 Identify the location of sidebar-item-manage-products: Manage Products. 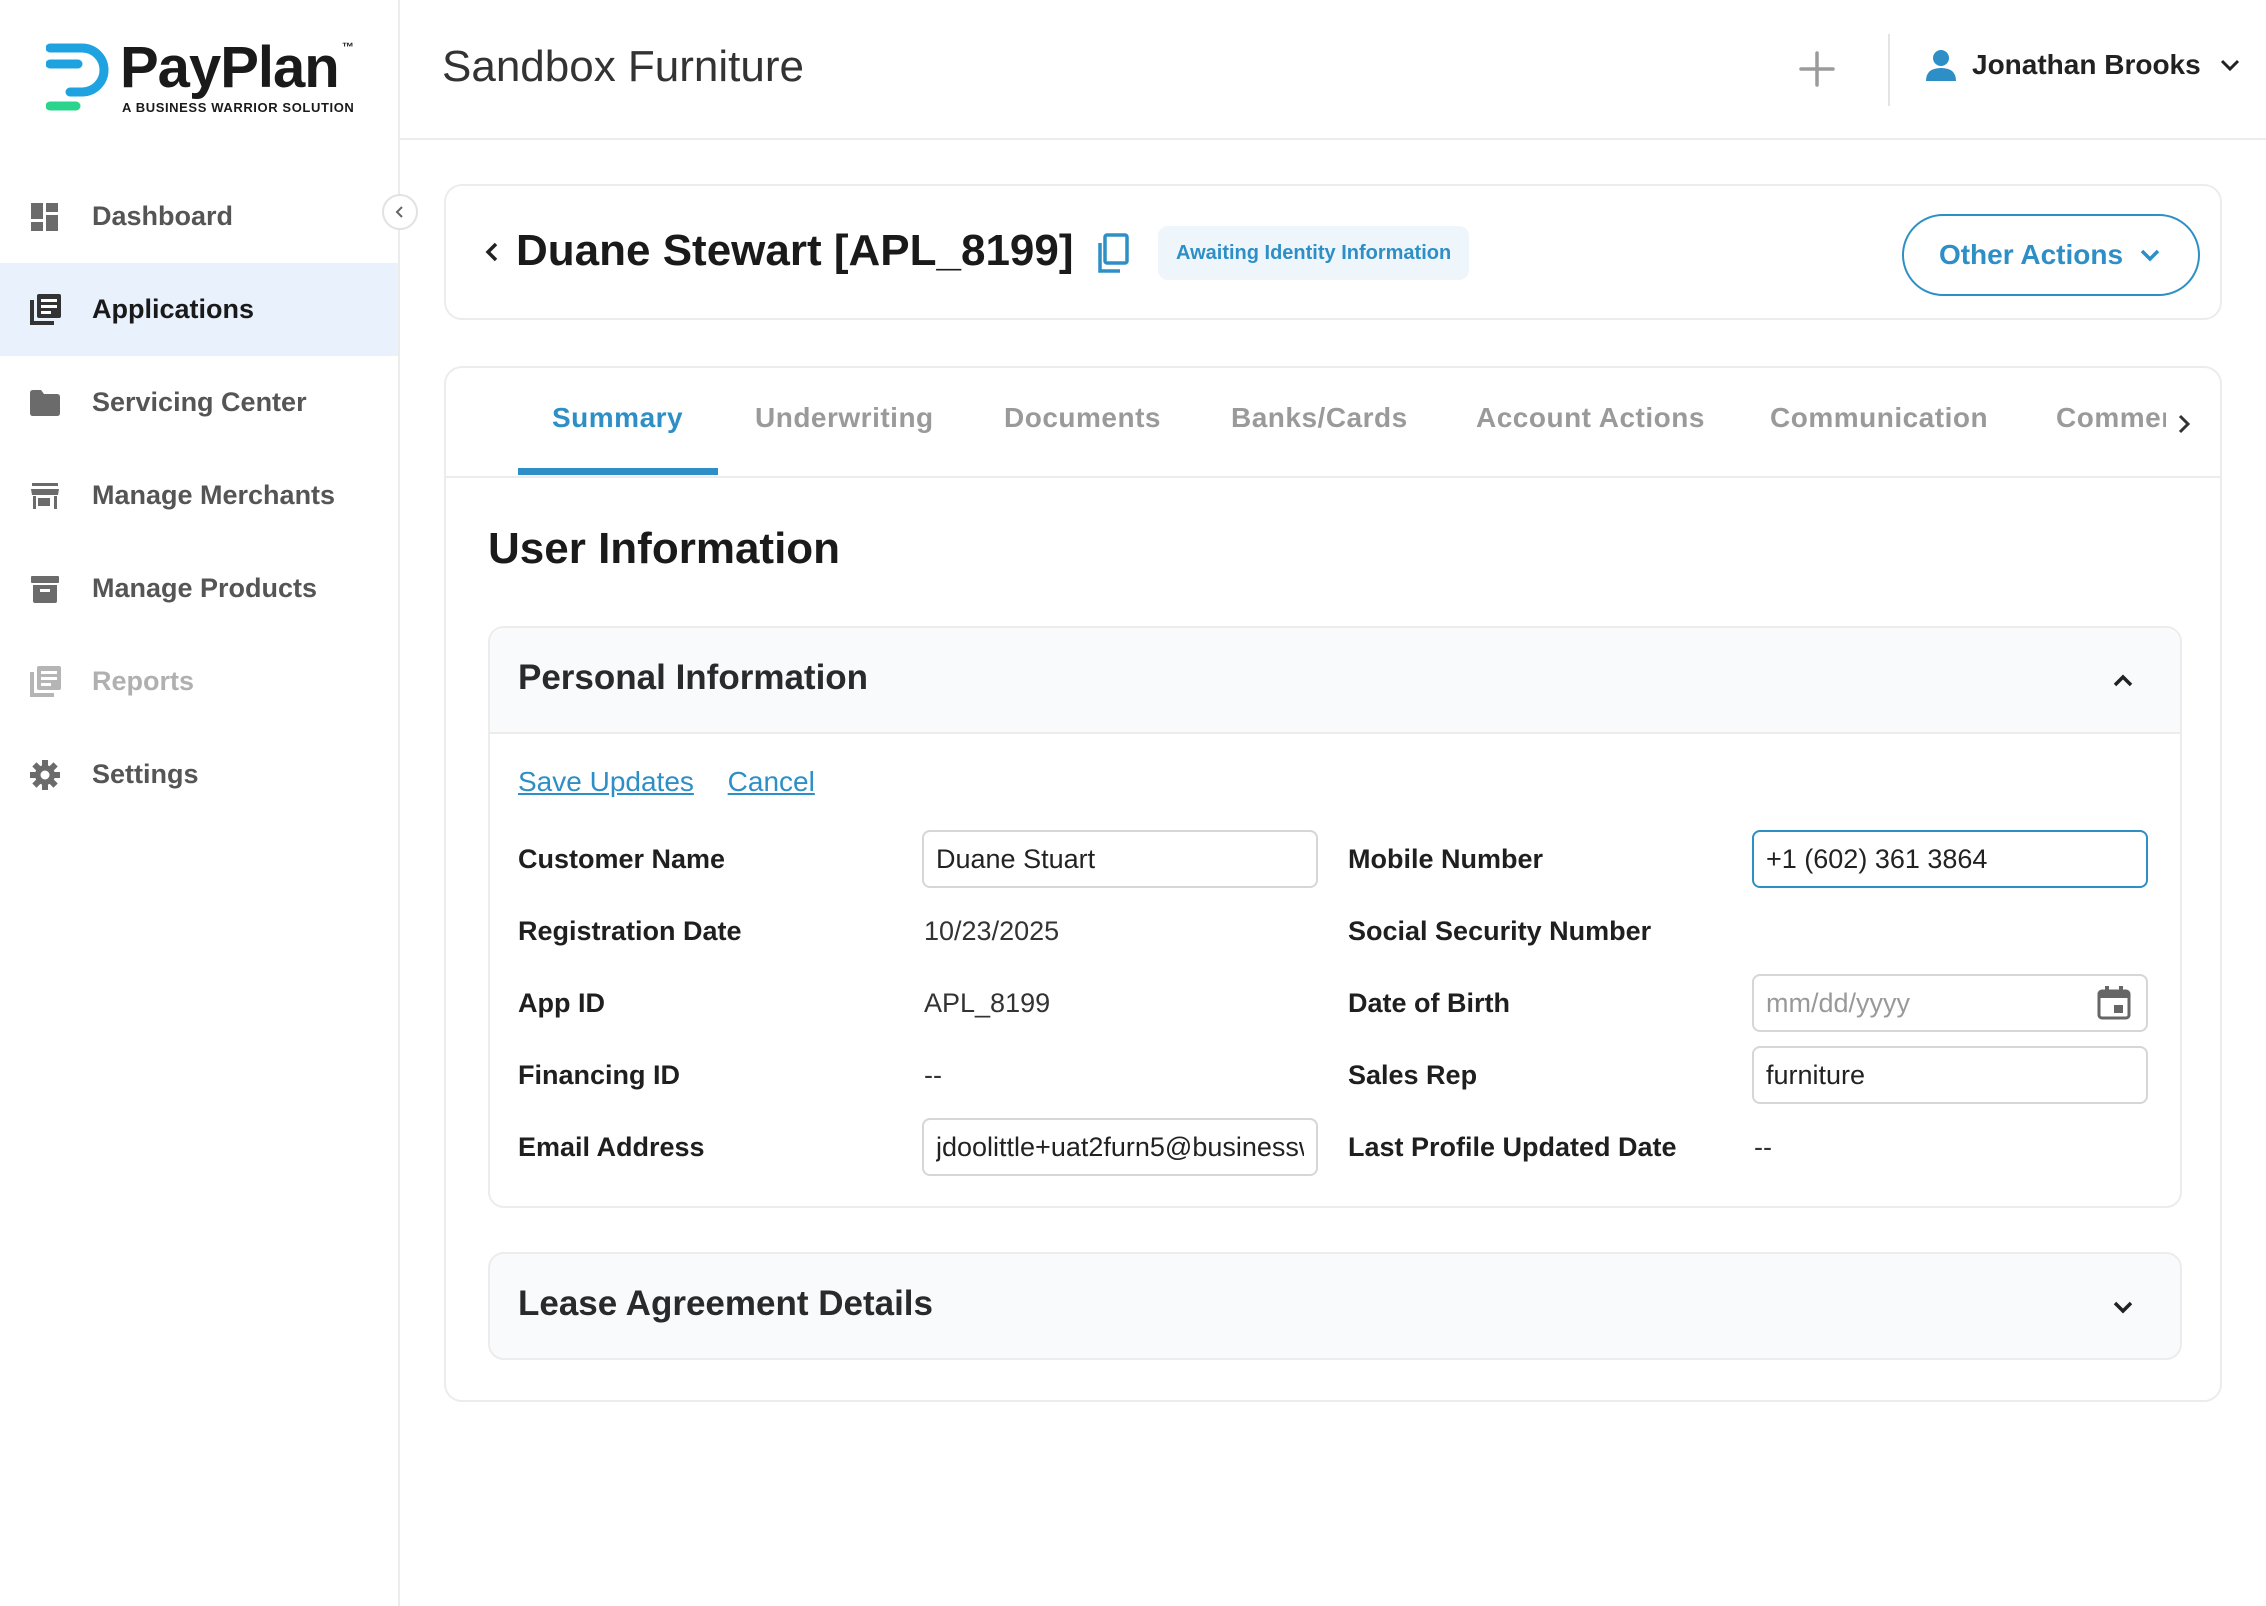
(199, 588).